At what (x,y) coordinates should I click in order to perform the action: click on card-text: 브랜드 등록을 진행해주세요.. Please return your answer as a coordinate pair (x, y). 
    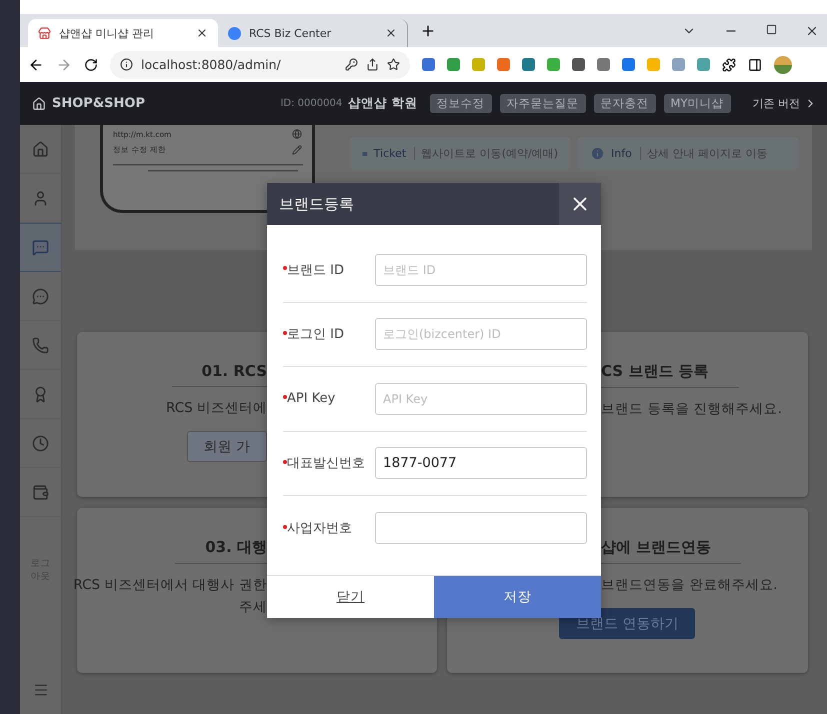
    Looking at the image, I should click on (691, 409).